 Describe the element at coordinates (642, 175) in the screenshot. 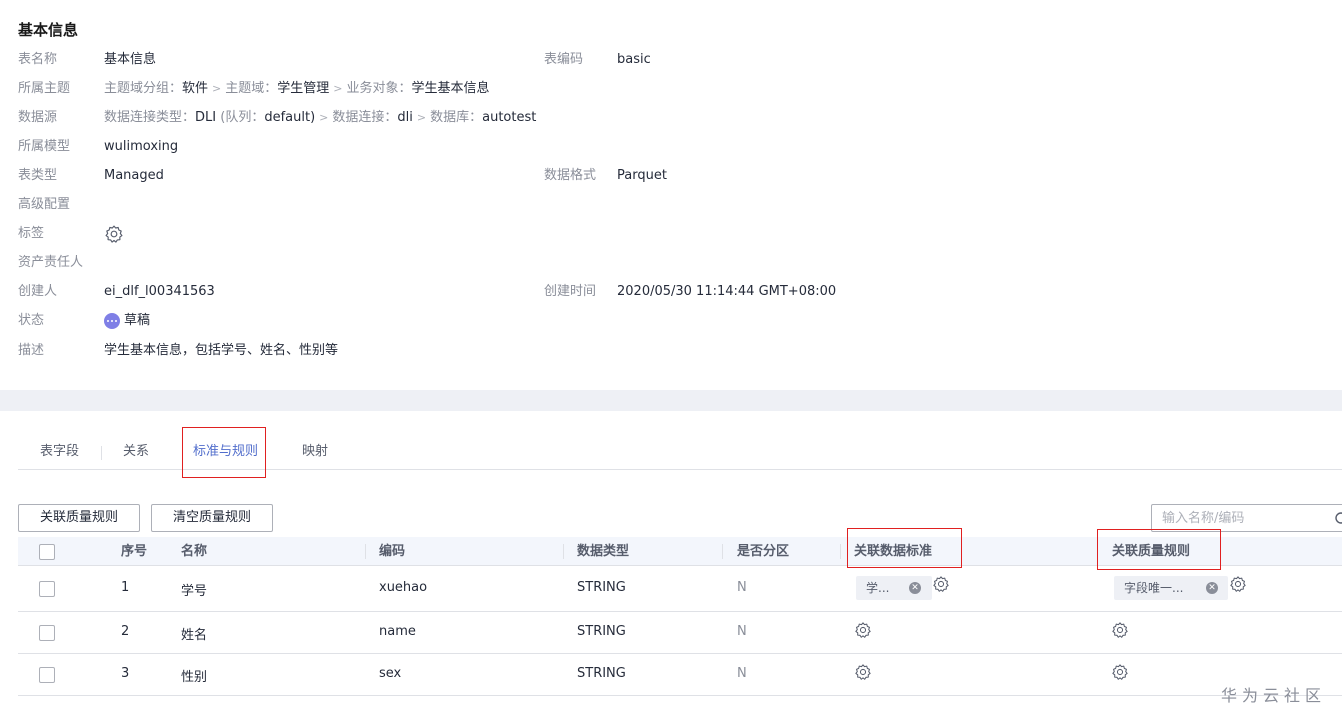

I see `data-format-value: Parquet` at that location.